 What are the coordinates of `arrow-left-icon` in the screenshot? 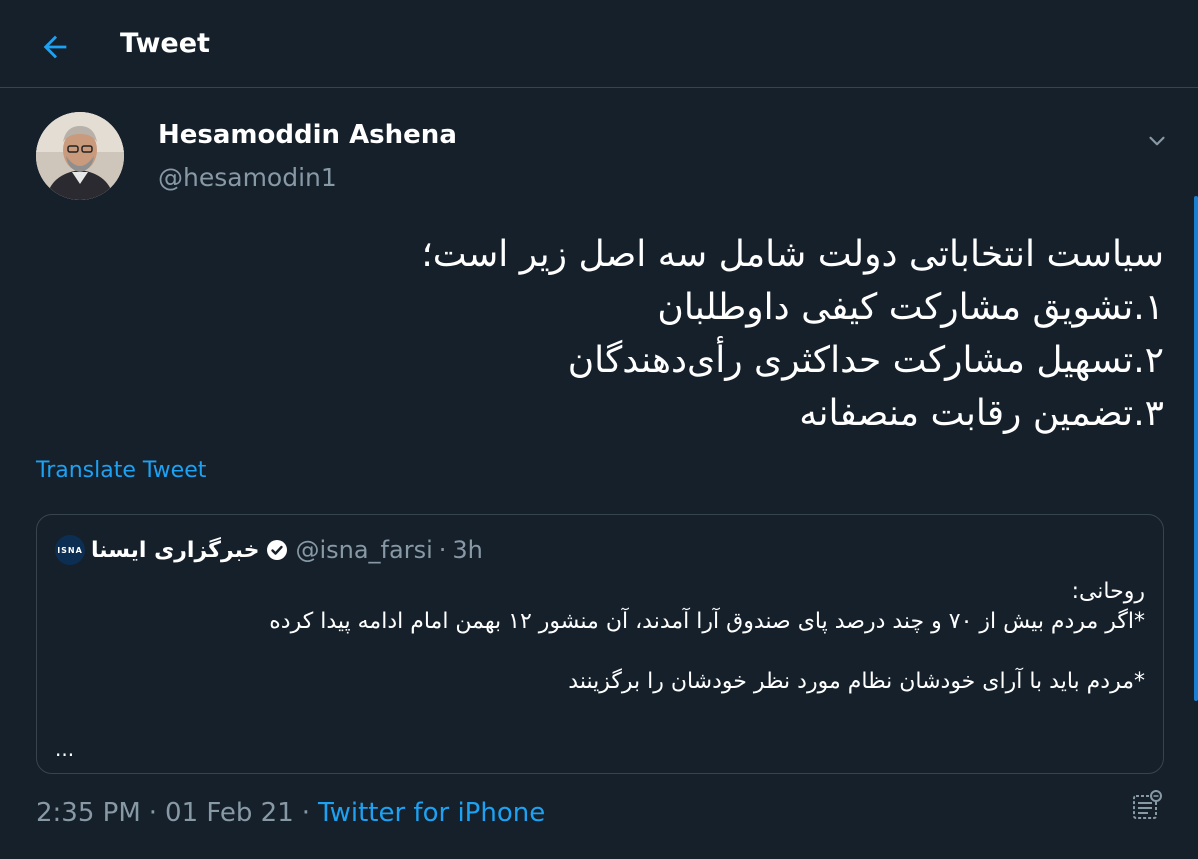 It's located at (55, 47).